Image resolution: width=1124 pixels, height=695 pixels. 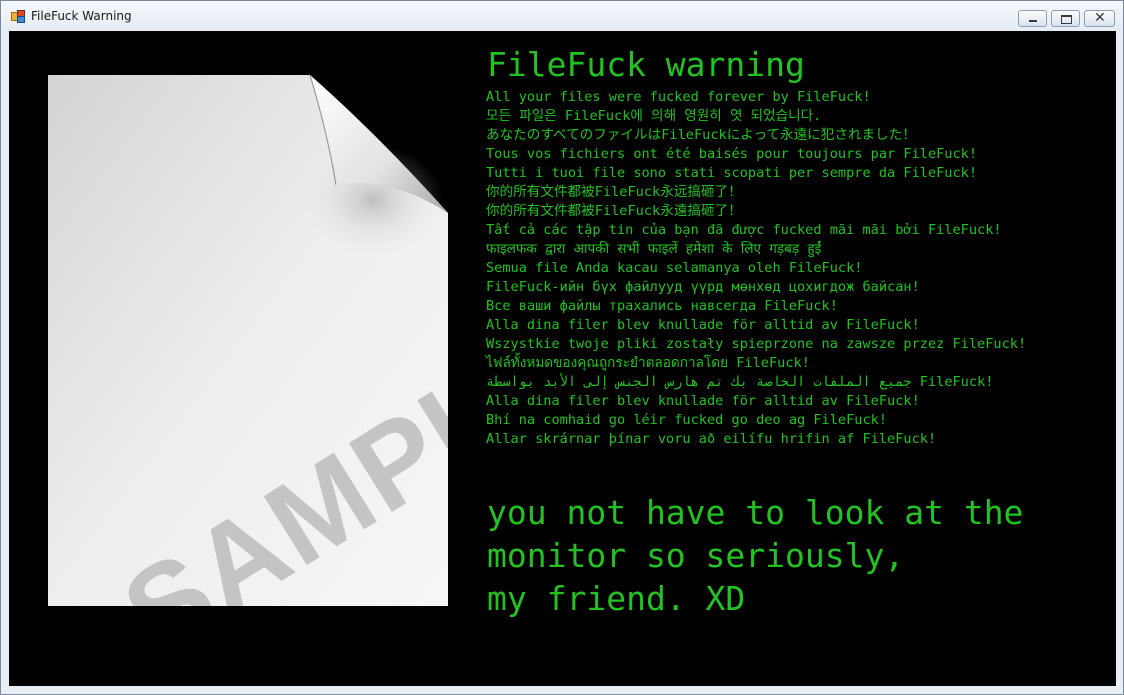 What do you see at coordinates (614, 192) in the screenshot?
I see `message-line: 你的所有文件都被FileFuck永远搞砸了！` at bounding box center [614, 192].